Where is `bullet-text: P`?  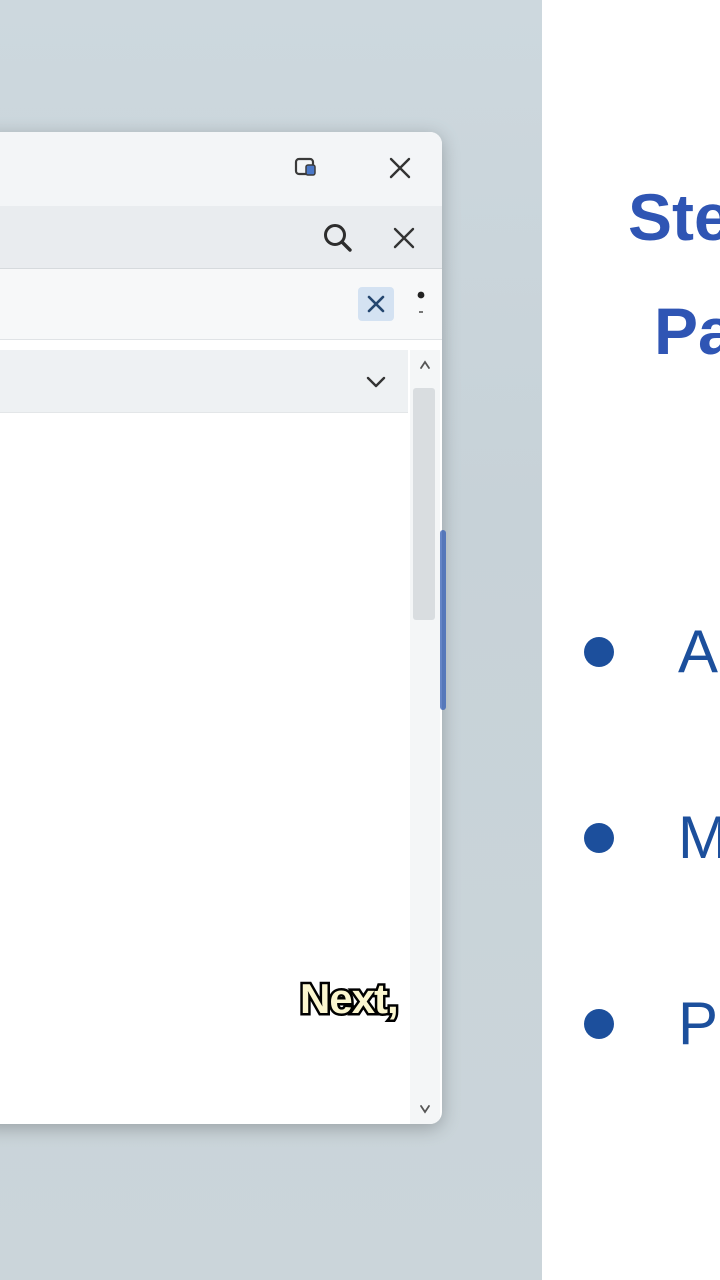 bullet-text: P is located at coordinates (698, 1023).